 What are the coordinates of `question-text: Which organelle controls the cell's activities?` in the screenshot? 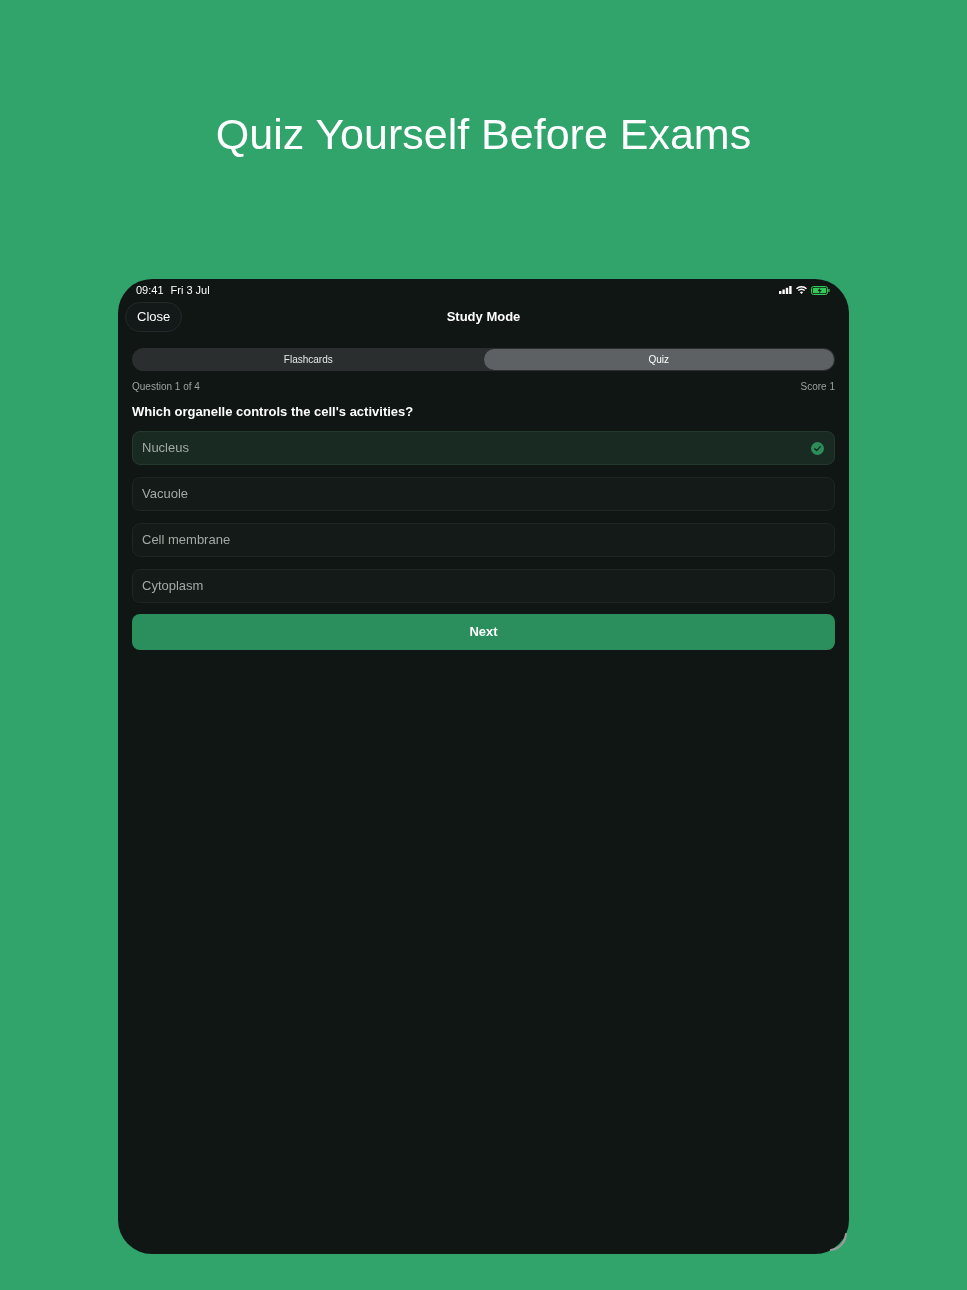 It's located at (273, 412).